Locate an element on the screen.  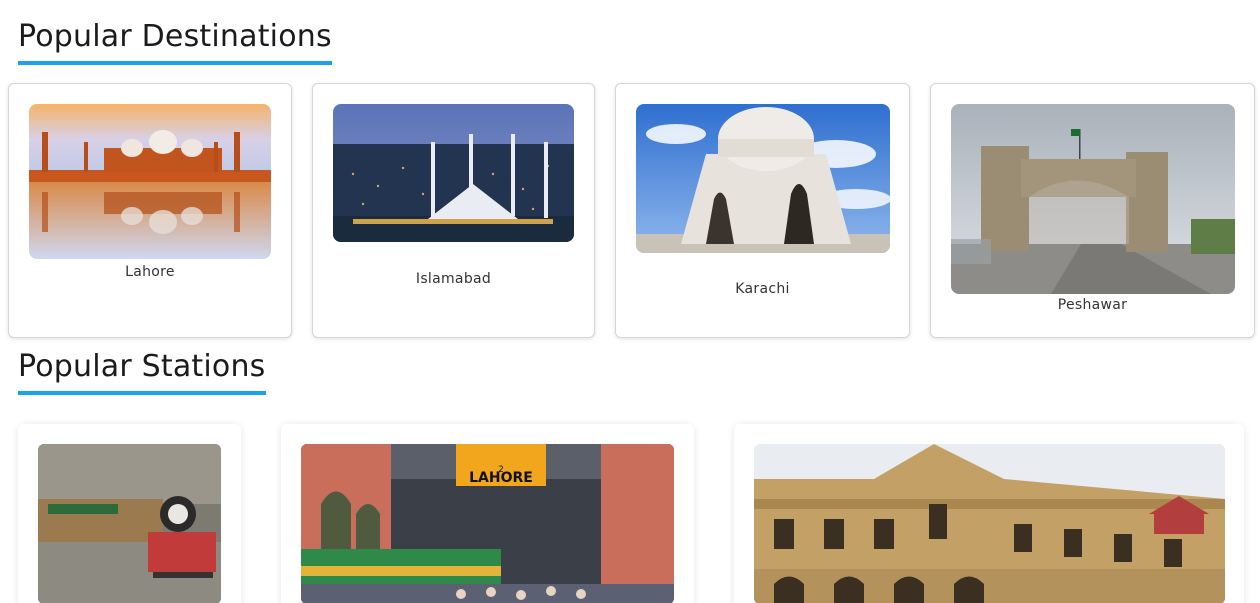
destination-label: Islamabad is located at coordinates (453, 279).